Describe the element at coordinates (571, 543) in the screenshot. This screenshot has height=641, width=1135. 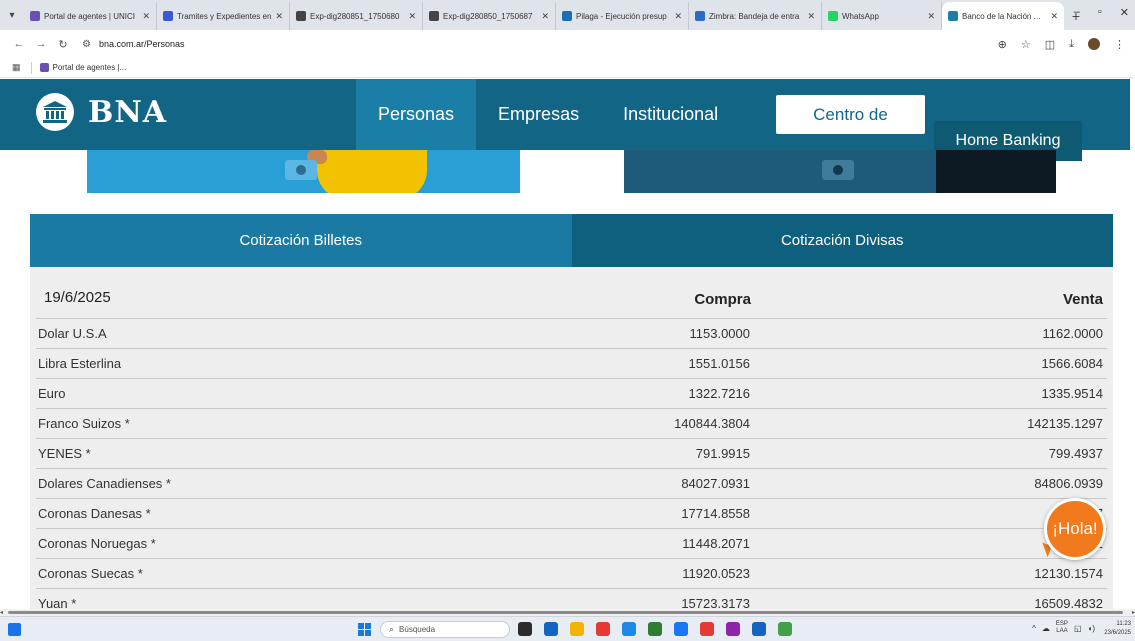
I see `rate-row: Coronas Noruegas *11448.207111` at that location.